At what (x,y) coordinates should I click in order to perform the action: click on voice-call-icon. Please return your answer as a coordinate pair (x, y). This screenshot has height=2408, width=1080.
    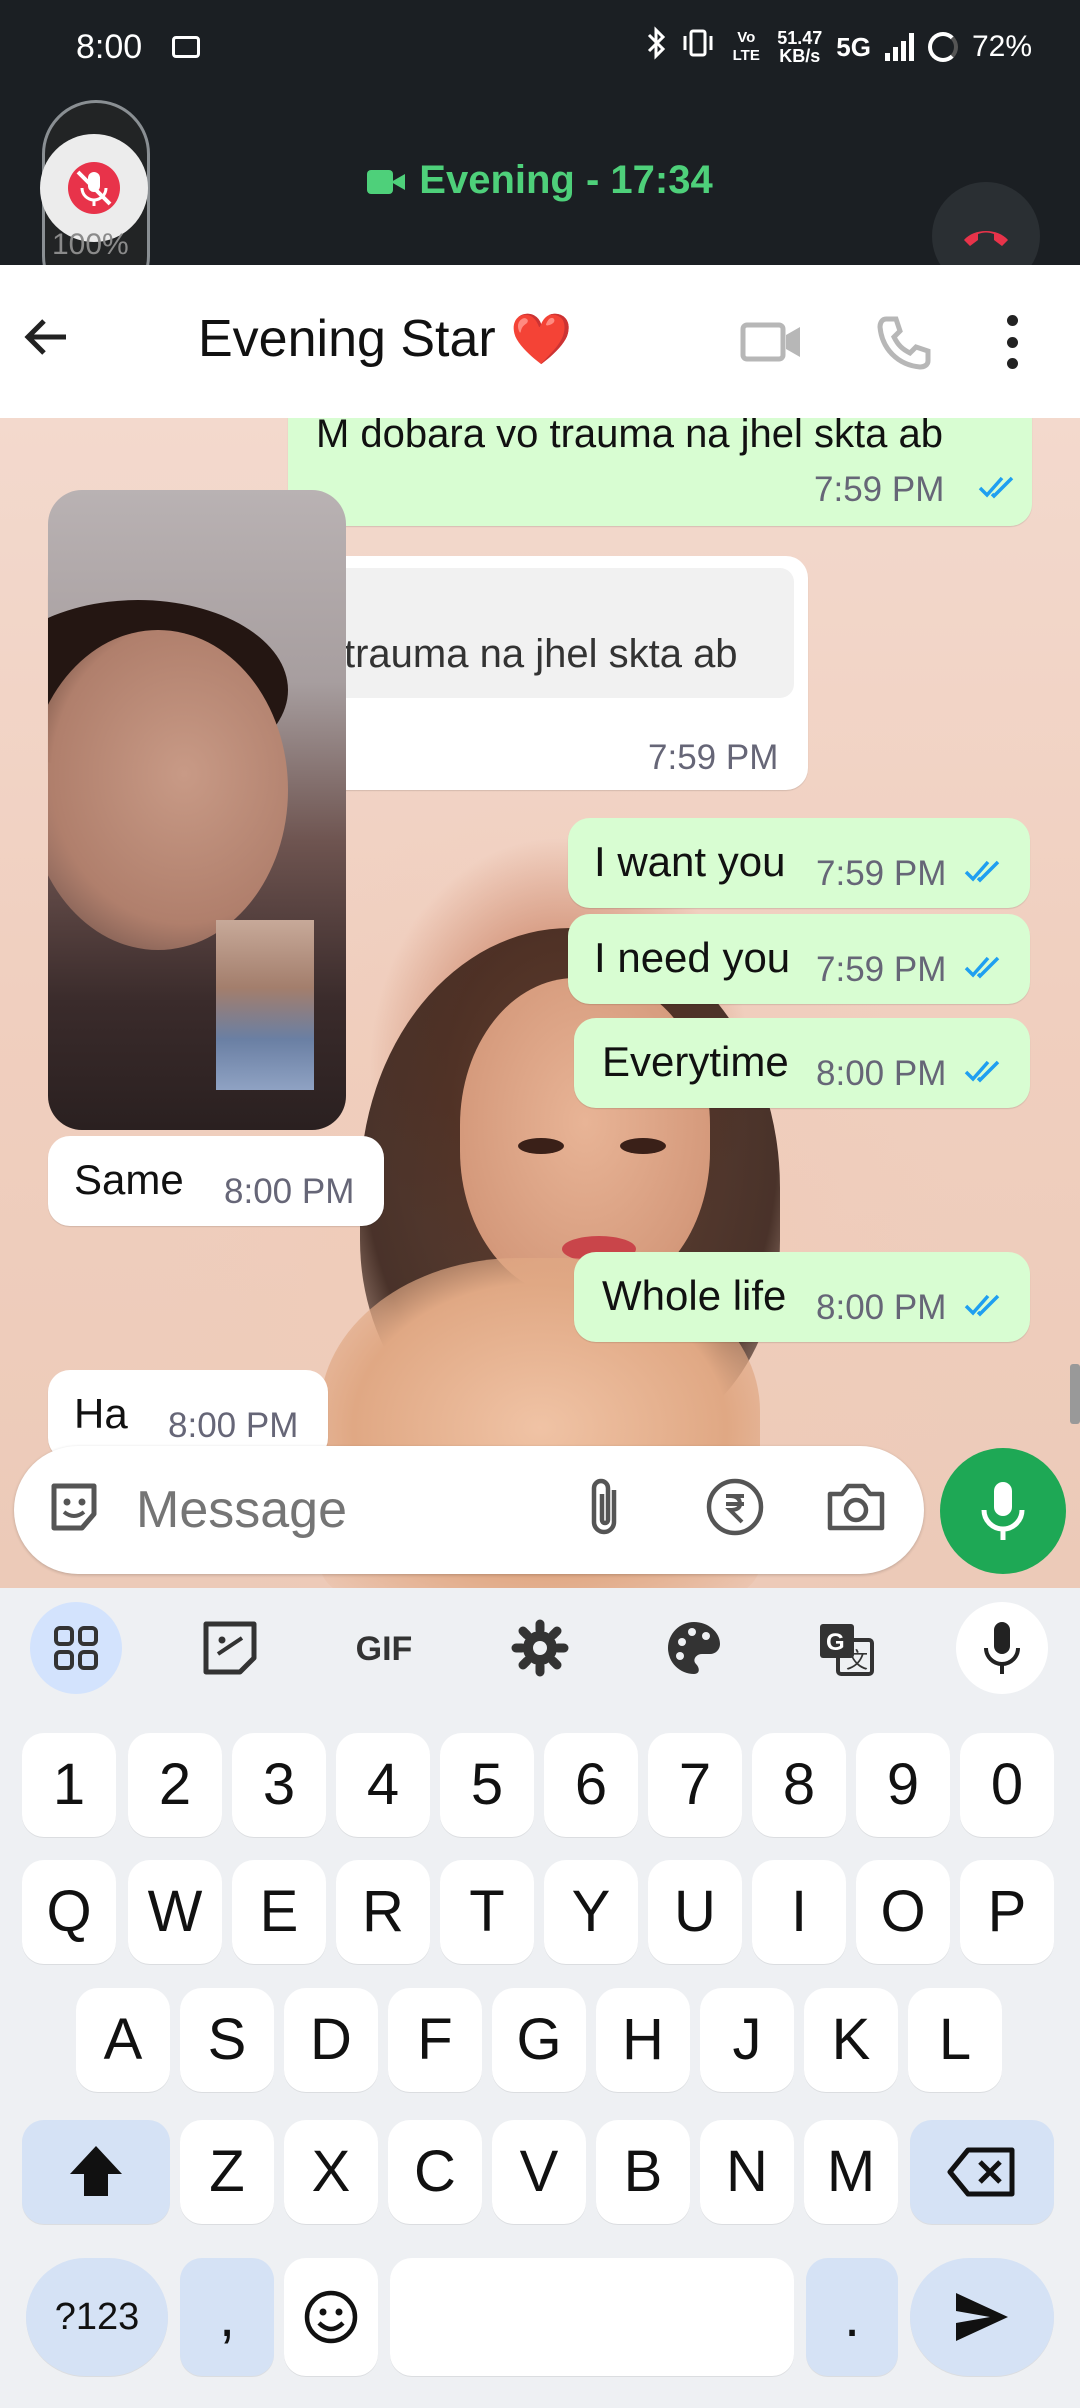
    Looking at the image, I should click on (904, 345).